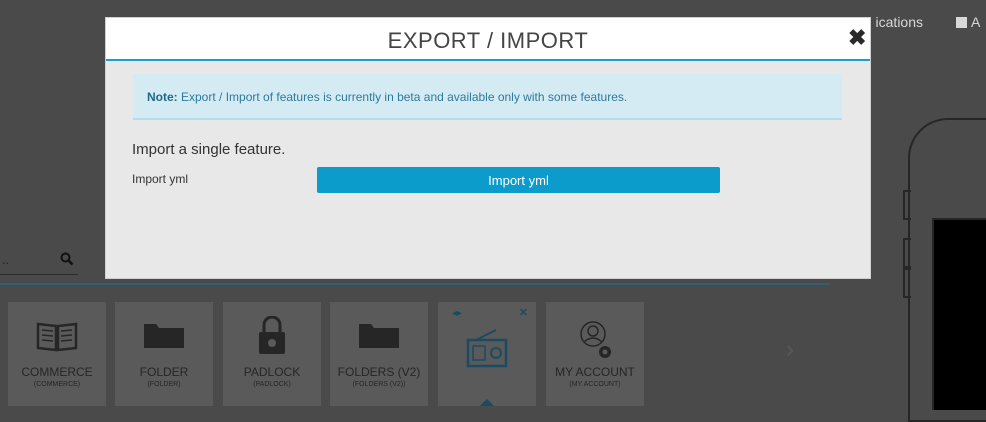 This screenshot has width=986, height=422. Describe the element at coordinates (39, 261) in the screenshot. I see `search-field: ..` at that location.